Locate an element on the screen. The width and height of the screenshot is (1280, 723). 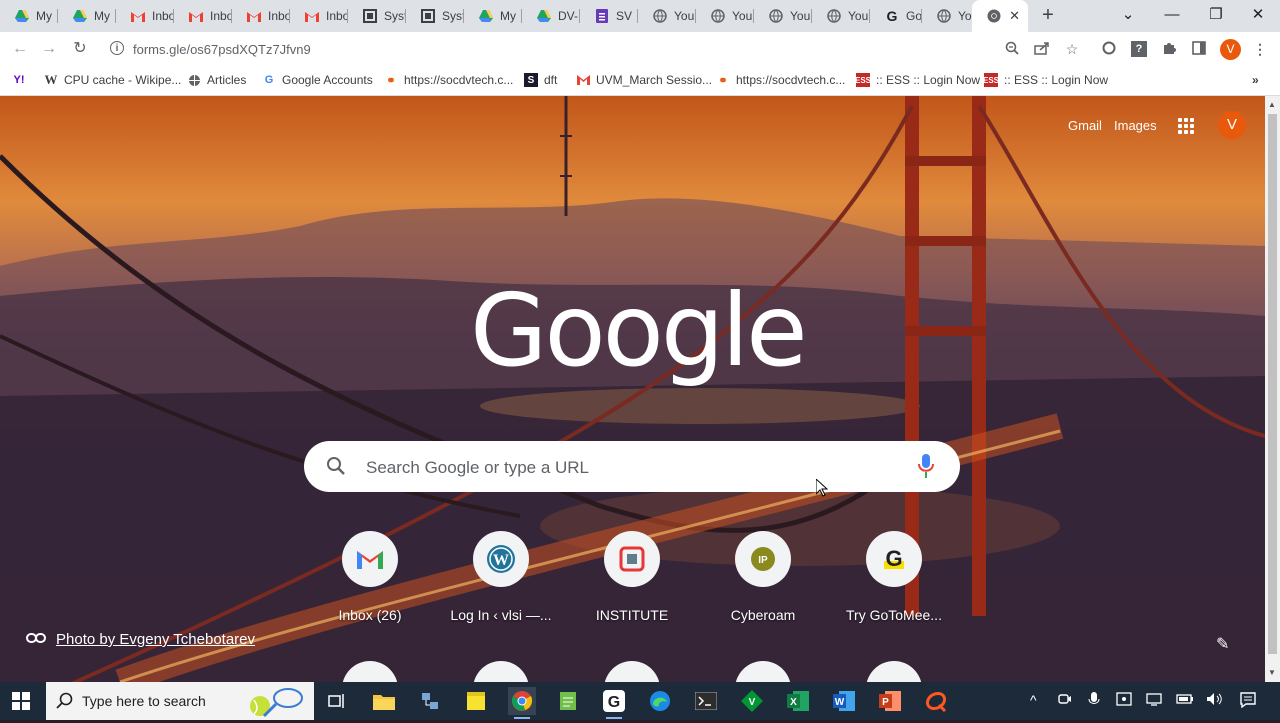
task-view-icon is located at coordinates (337, 701).